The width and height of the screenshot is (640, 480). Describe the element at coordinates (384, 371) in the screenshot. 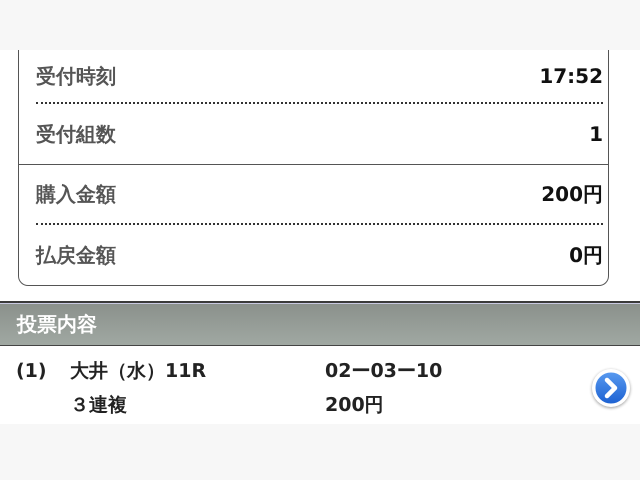

I see `combination: 02ー03ー10` at that location.